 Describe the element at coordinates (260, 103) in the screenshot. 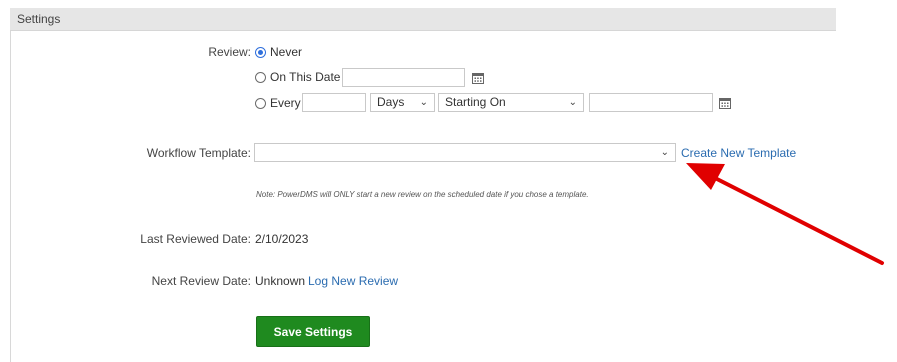

I see `radio-every` at that location.